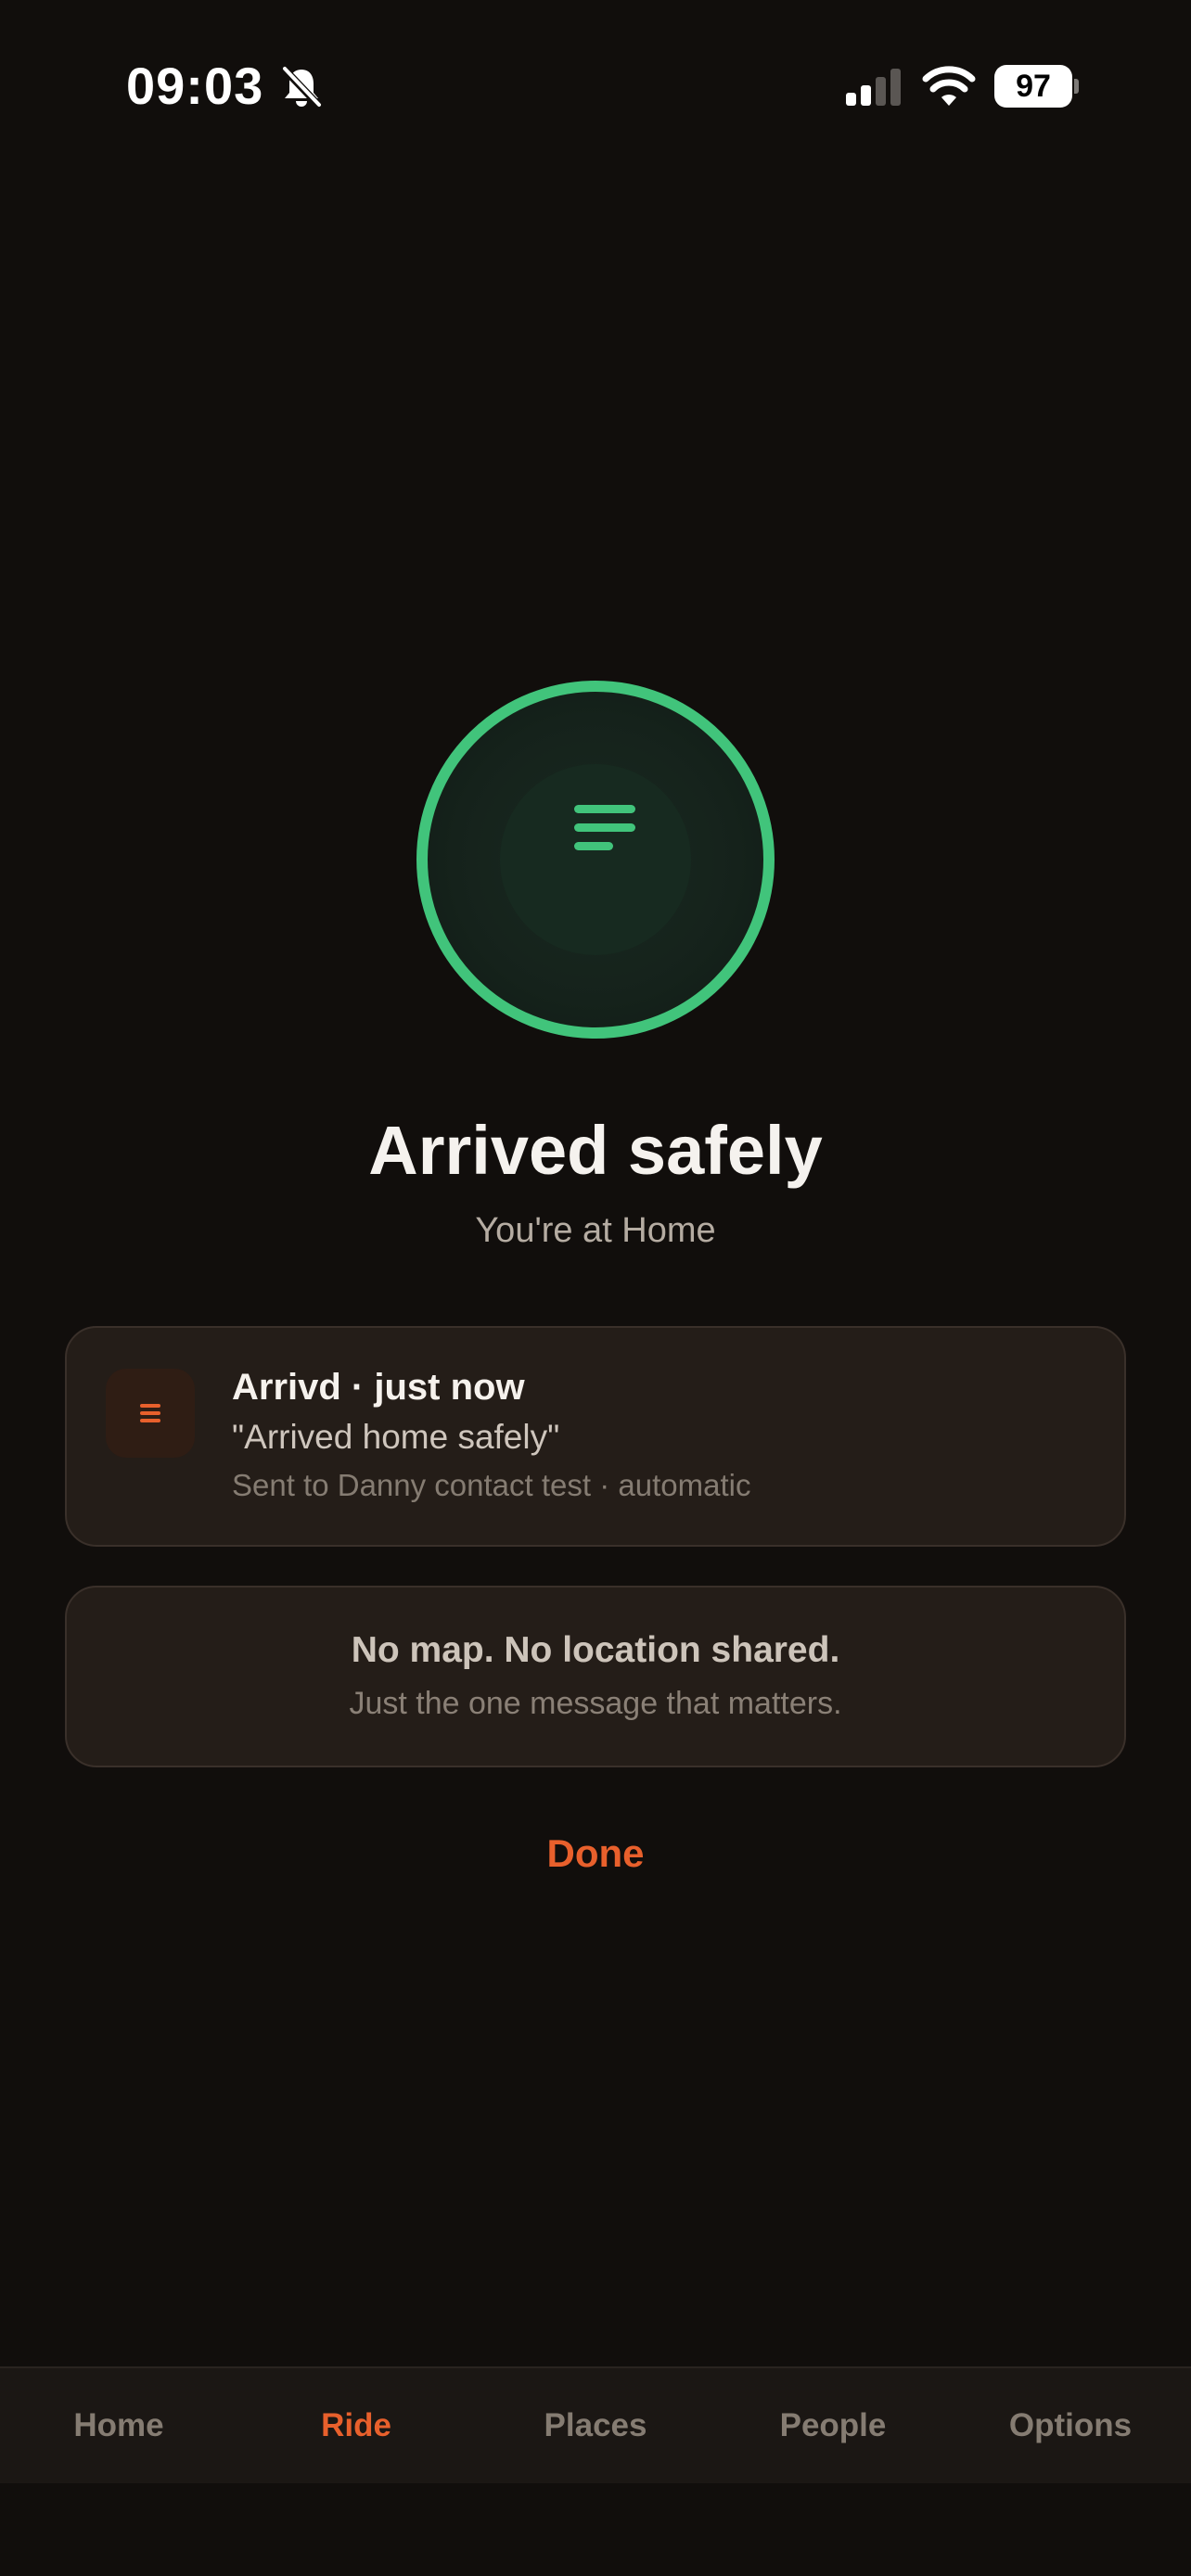 This screenshot has height=2576, width=1191. I want to click on page-subtitle: You're at Home, so click(595, 1230).